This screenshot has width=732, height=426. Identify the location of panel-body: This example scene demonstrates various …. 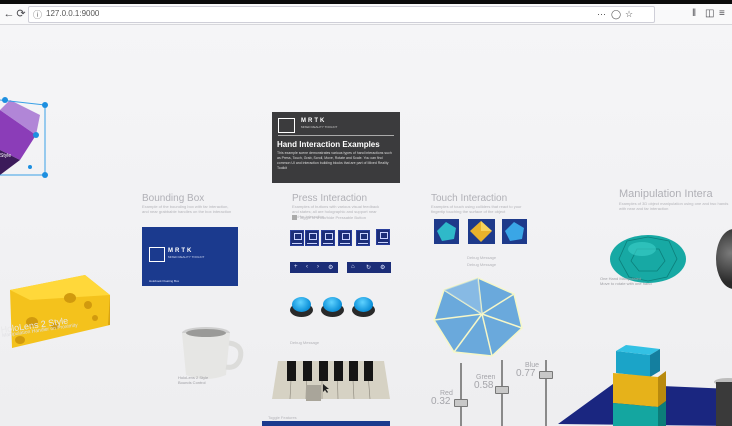
(334, 160).